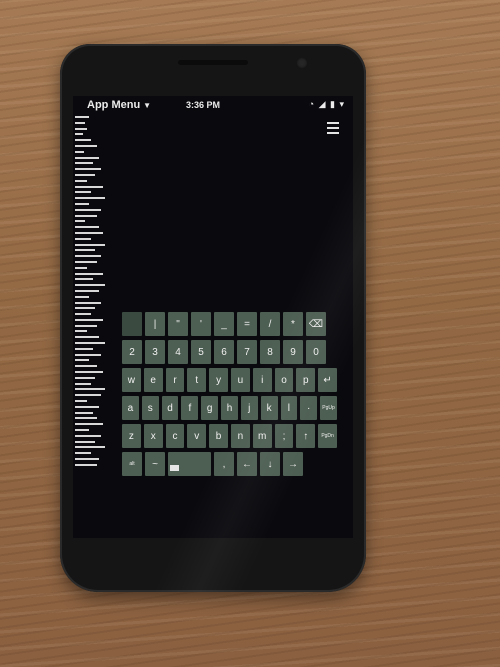 This screenshot has width=500, height=667. I want to click on key-n: n, so click(240, 436).